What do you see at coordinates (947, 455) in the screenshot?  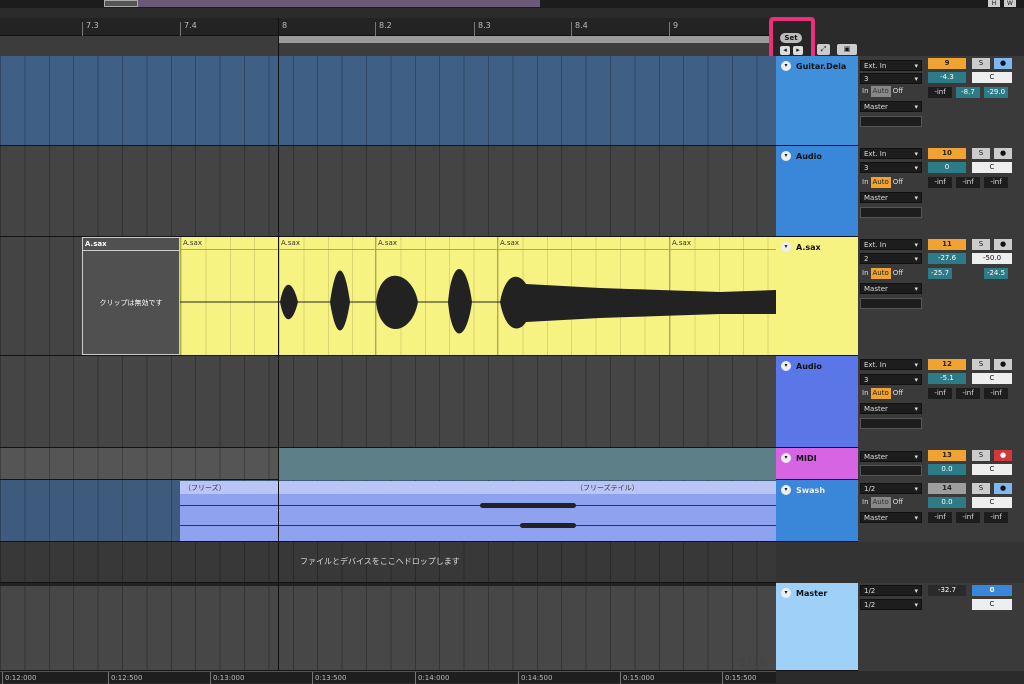 I see `track-activator: 13` at bounding box center [947, 455].